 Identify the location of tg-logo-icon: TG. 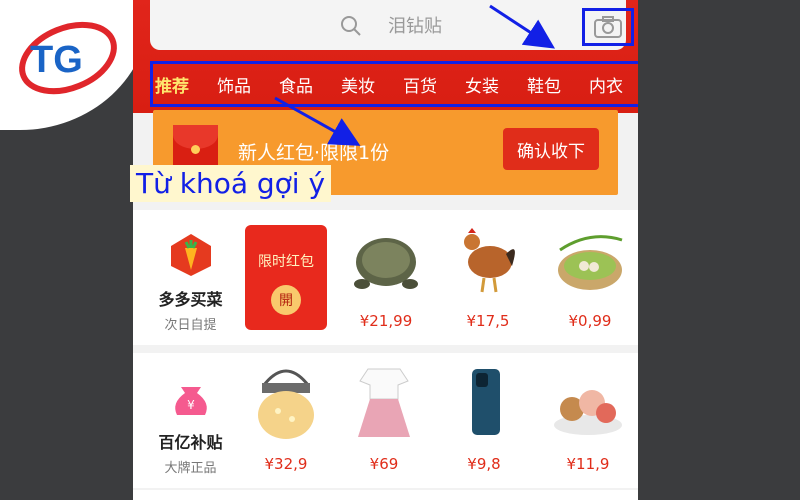
(68, 58).